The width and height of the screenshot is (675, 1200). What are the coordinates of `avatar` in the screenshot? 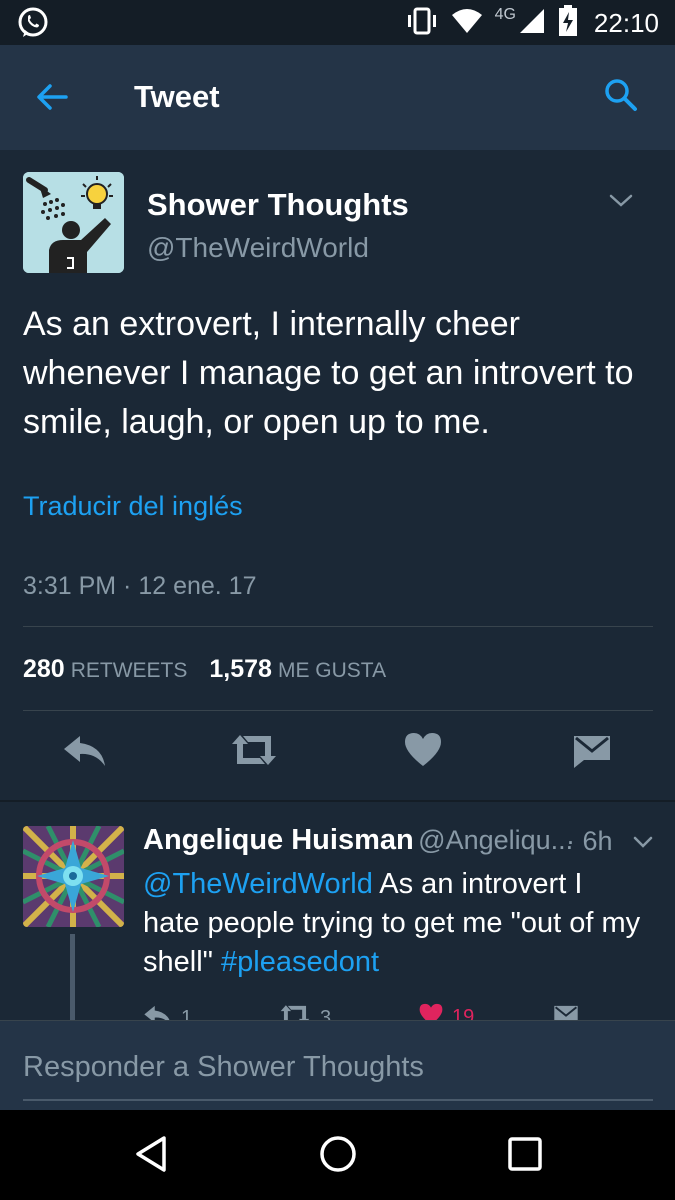 It's located at (73, 222).